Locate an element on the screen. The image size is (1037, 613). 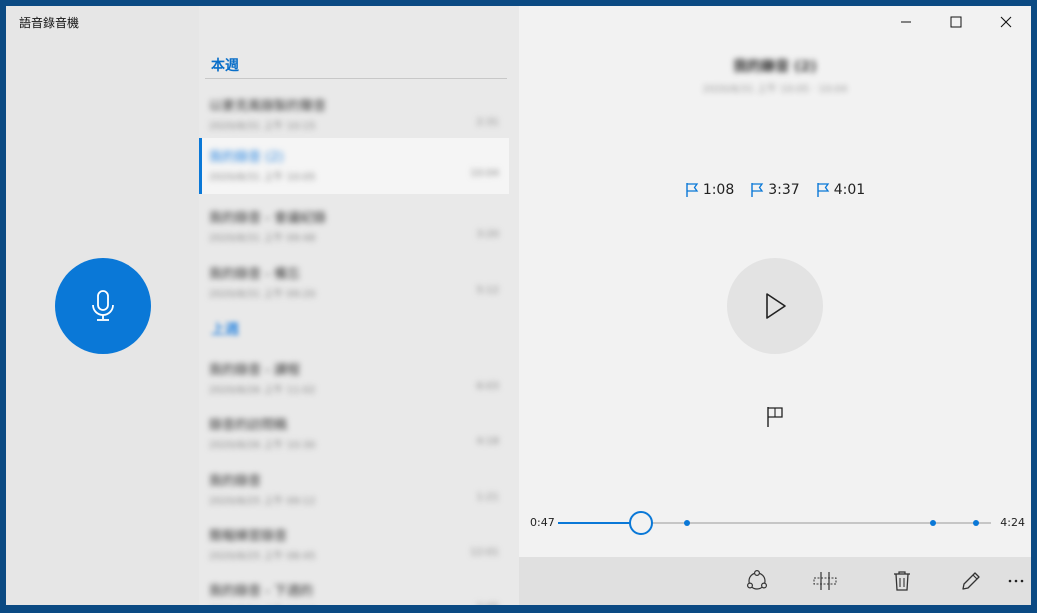
recording-duration: 5:12 is located at coordinates (487, 290).